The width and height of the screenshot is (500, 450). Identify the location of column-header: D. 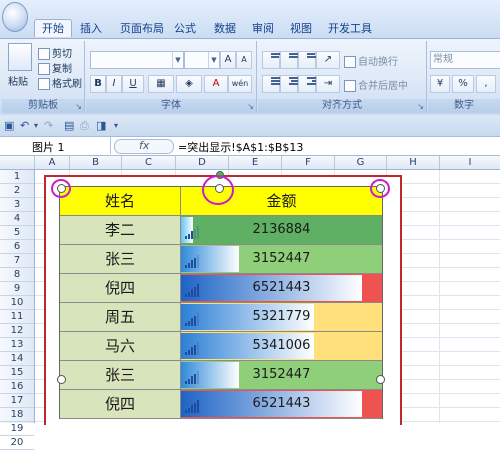
(202, 162).